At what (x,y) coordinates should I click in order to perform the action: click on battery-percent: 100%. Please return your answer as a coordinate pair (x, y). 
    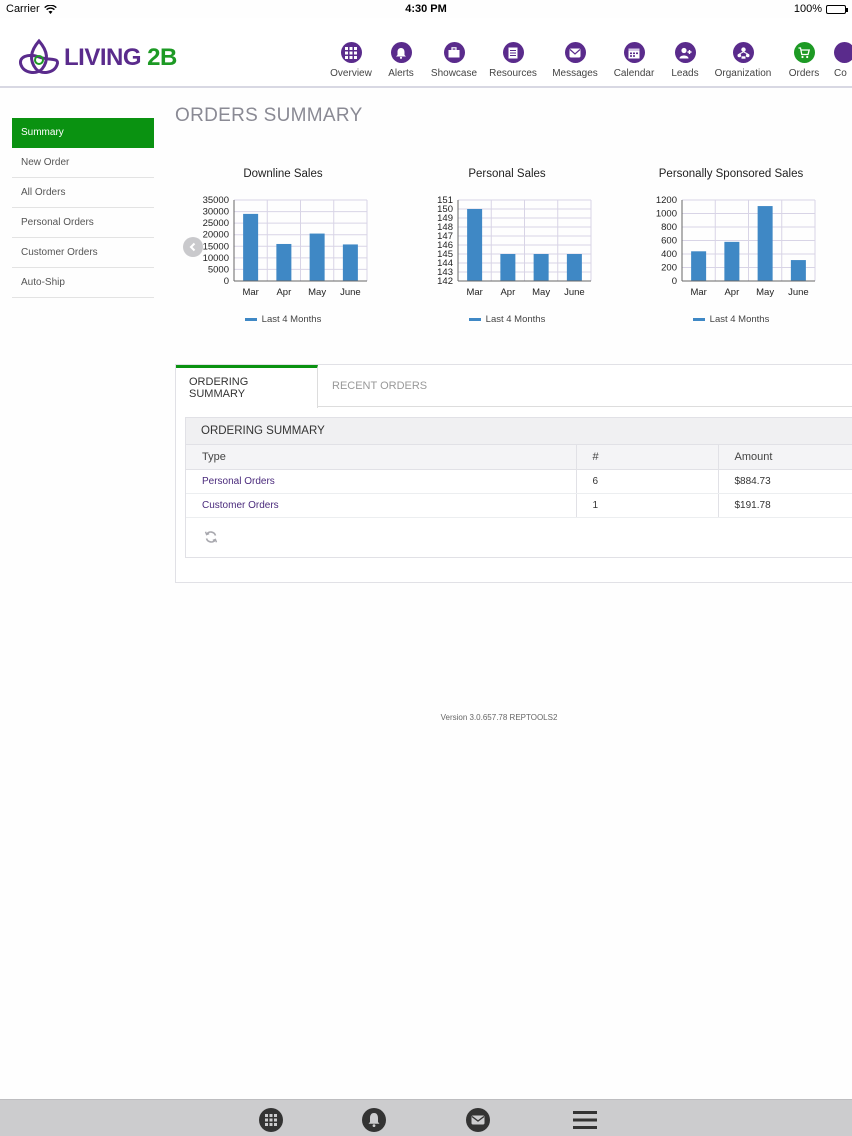
    Looking at the image, I should click on (807, 9).